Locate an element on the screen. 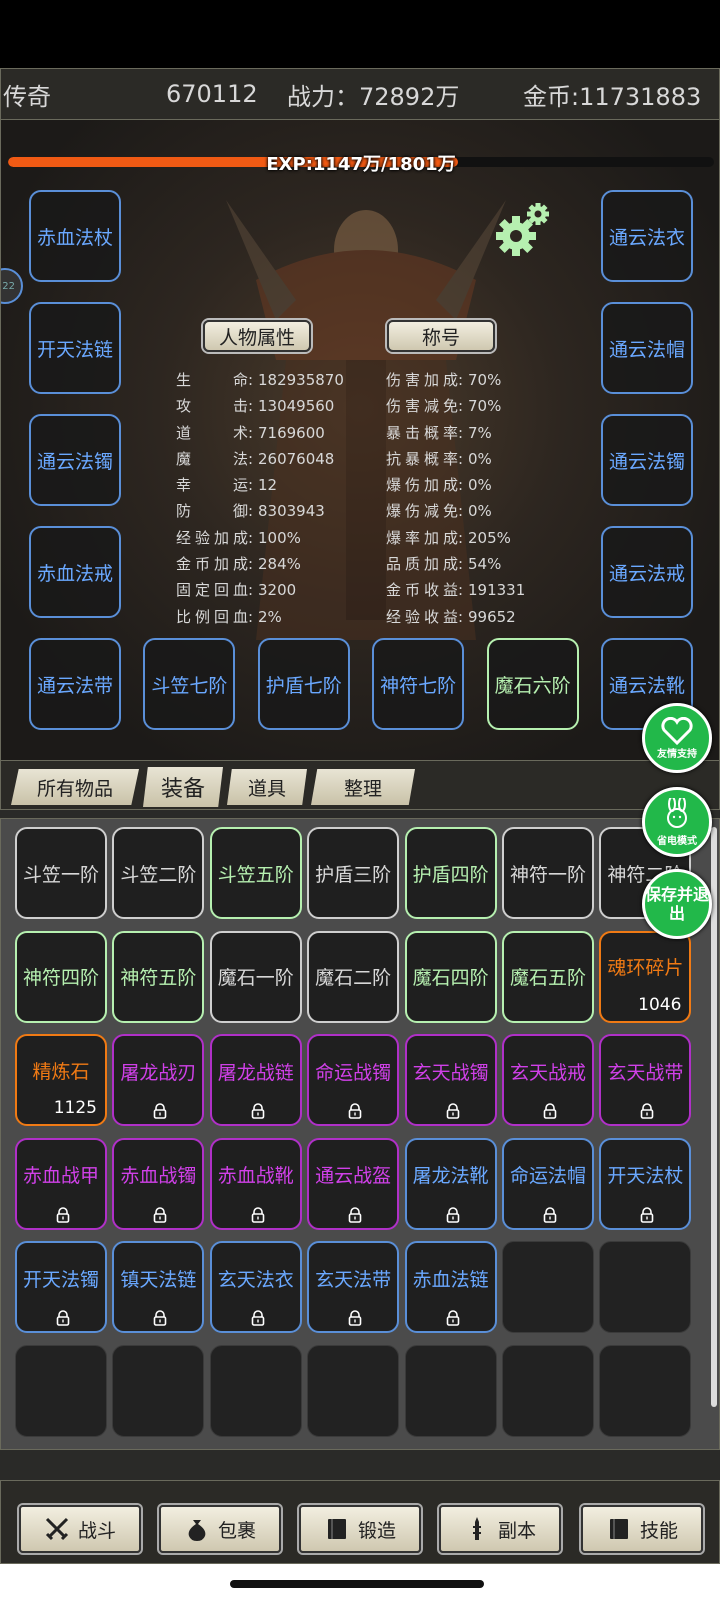 This screenshot has width=720, height=1600. inventory-item: 赤血战甲 is located at coordinates (61, 1183).